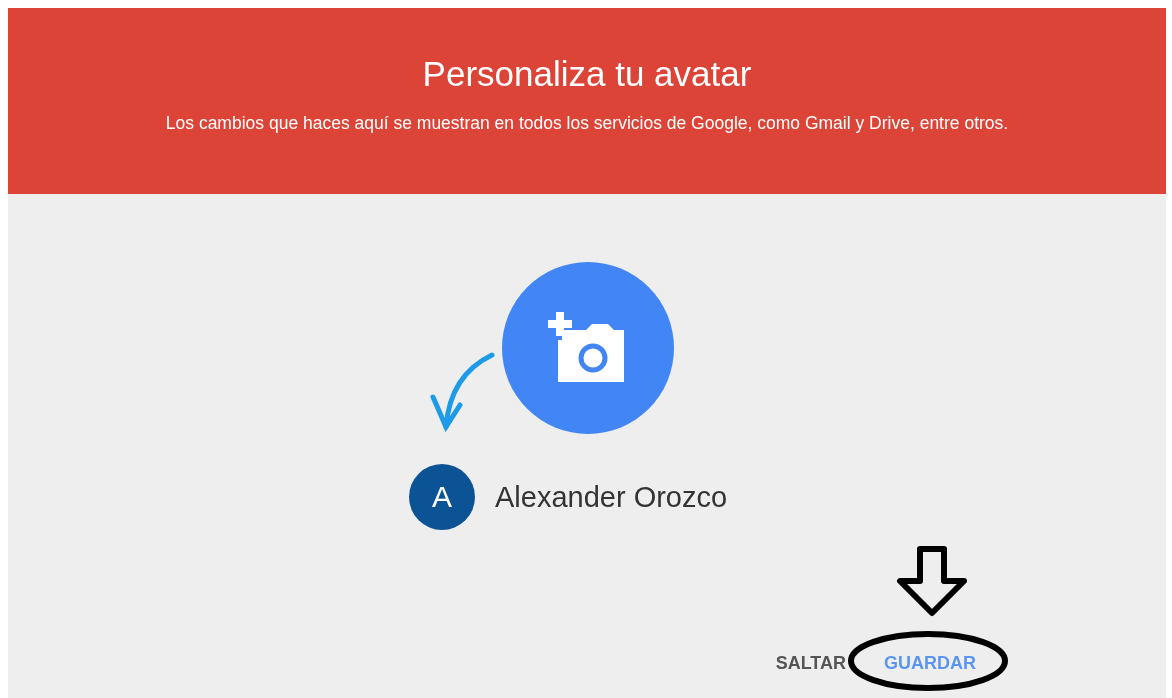 This screenshot has width=1172, height=698. What do you see at coordinates (442, 497) in the screenshot?
I see `avatar-initial: A` at bounding box center [442, 497].